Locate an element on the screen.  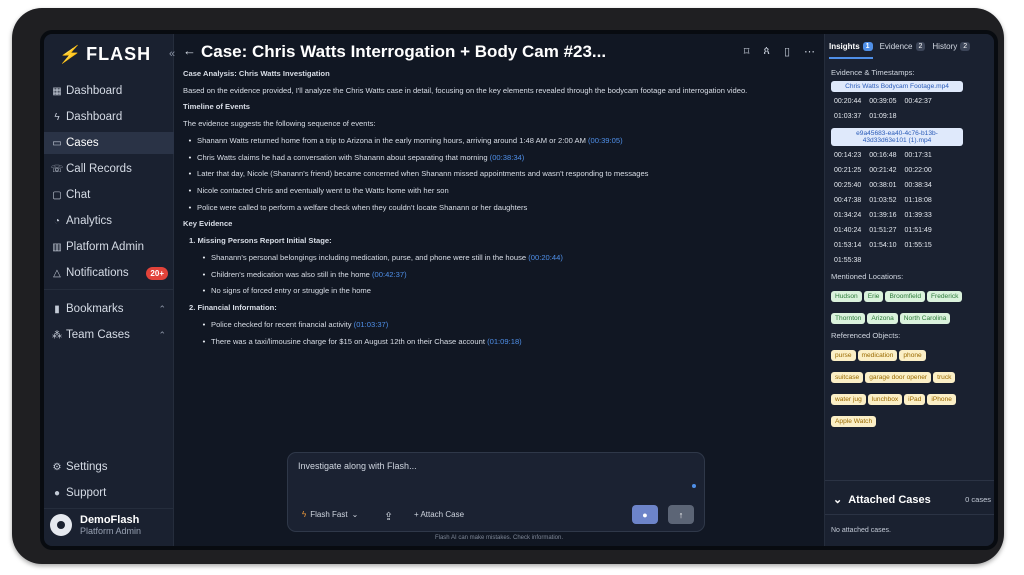
timestamp-link: (00:39:05) is located at coordinates (605, 140).